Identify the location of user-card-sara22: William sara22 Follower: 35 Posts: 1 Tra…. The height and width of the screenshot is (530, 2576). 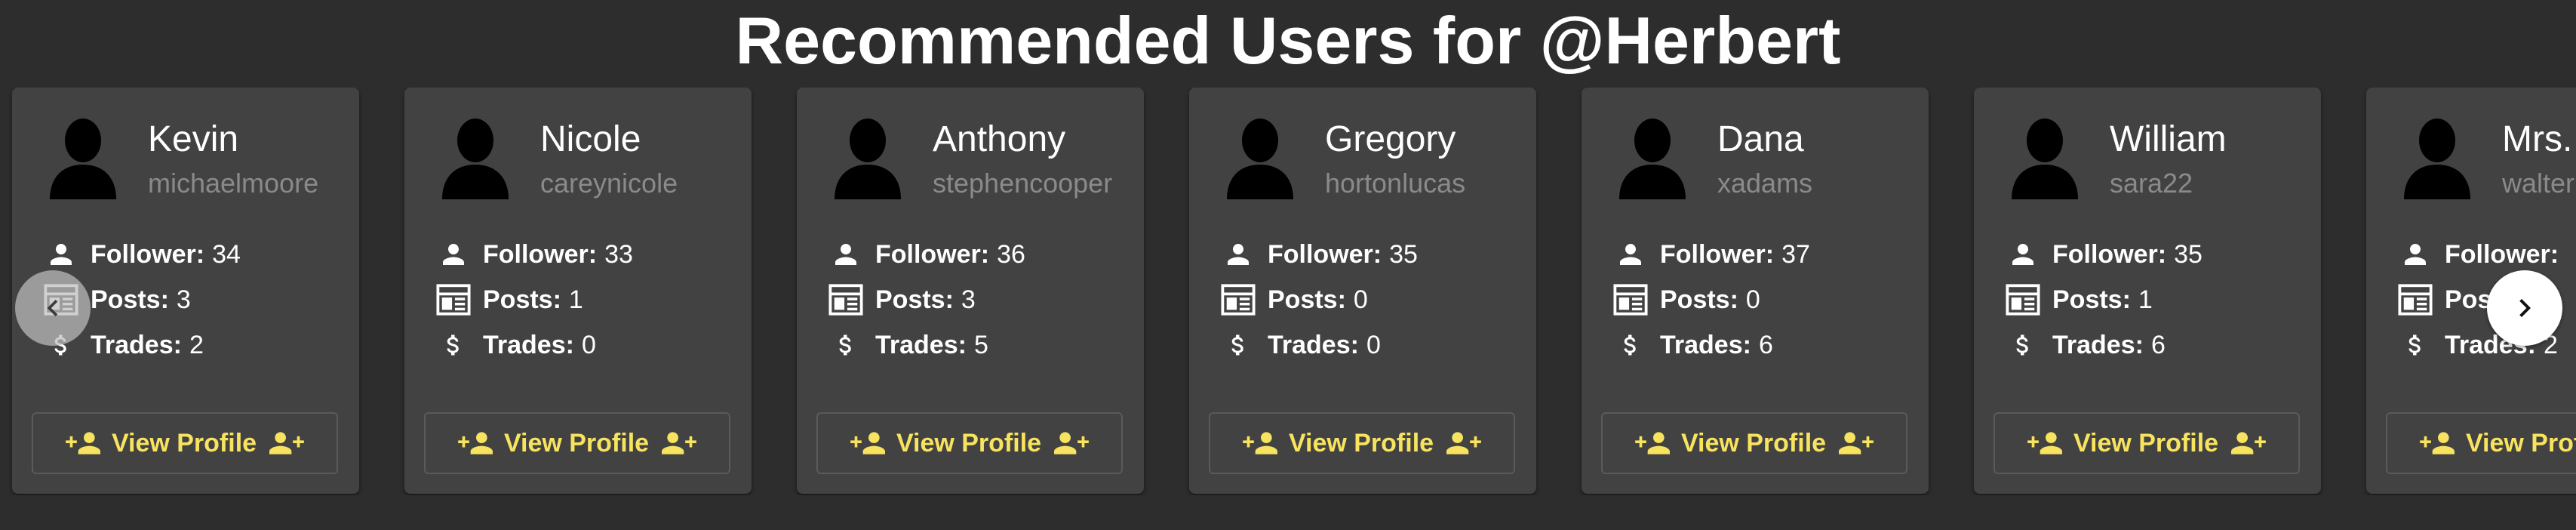
(2147, 291).